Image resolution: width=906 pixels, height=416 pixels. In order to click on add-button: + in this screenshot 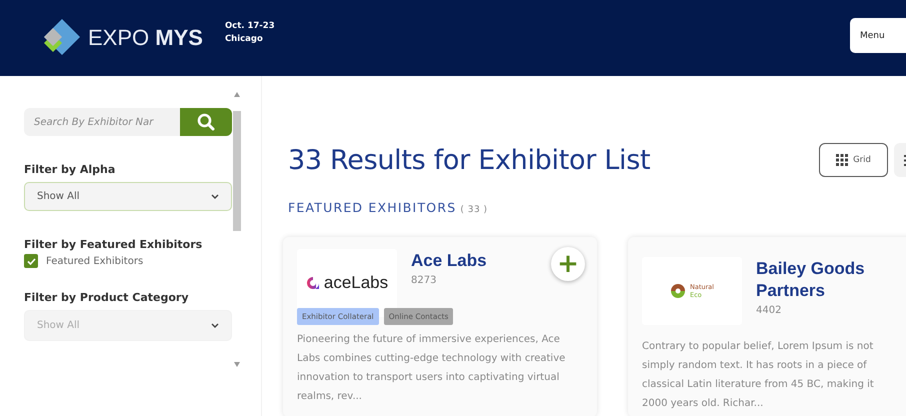, I will do `click(568, 264)`.